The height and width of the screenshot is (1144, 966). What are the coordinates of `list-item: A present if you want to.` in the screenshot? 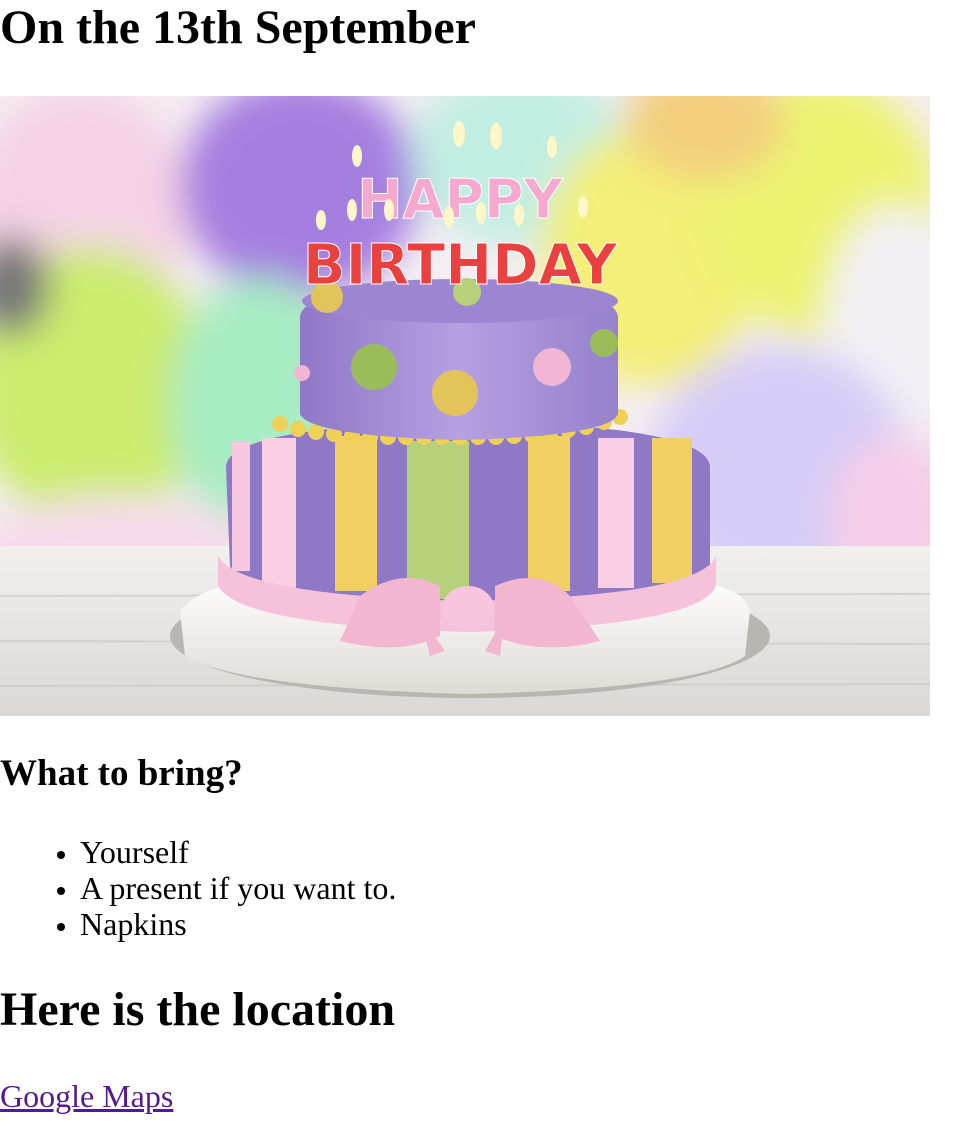 It's located at (238, 888).